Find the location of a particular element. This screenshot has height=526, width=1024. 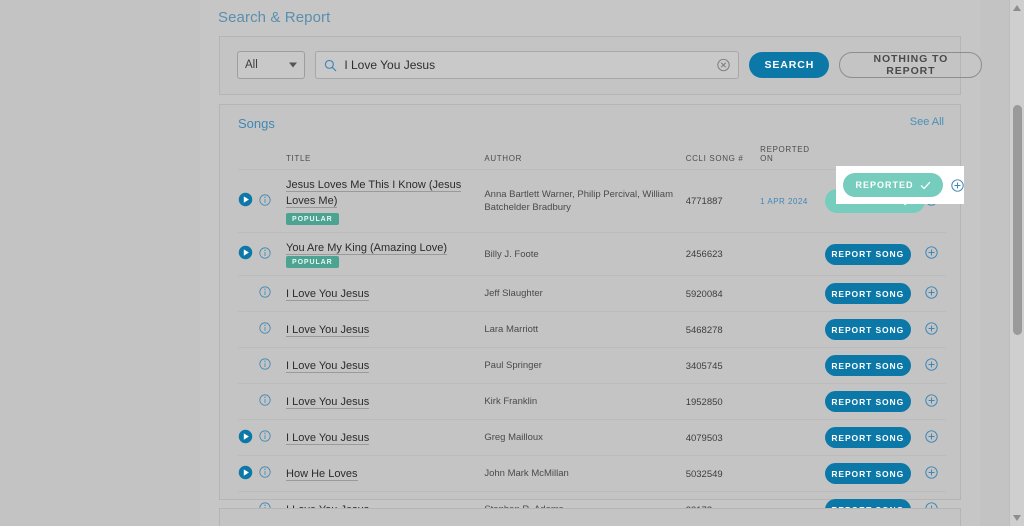

ccli-number: 5032549 is located at coordinates (704, 474).